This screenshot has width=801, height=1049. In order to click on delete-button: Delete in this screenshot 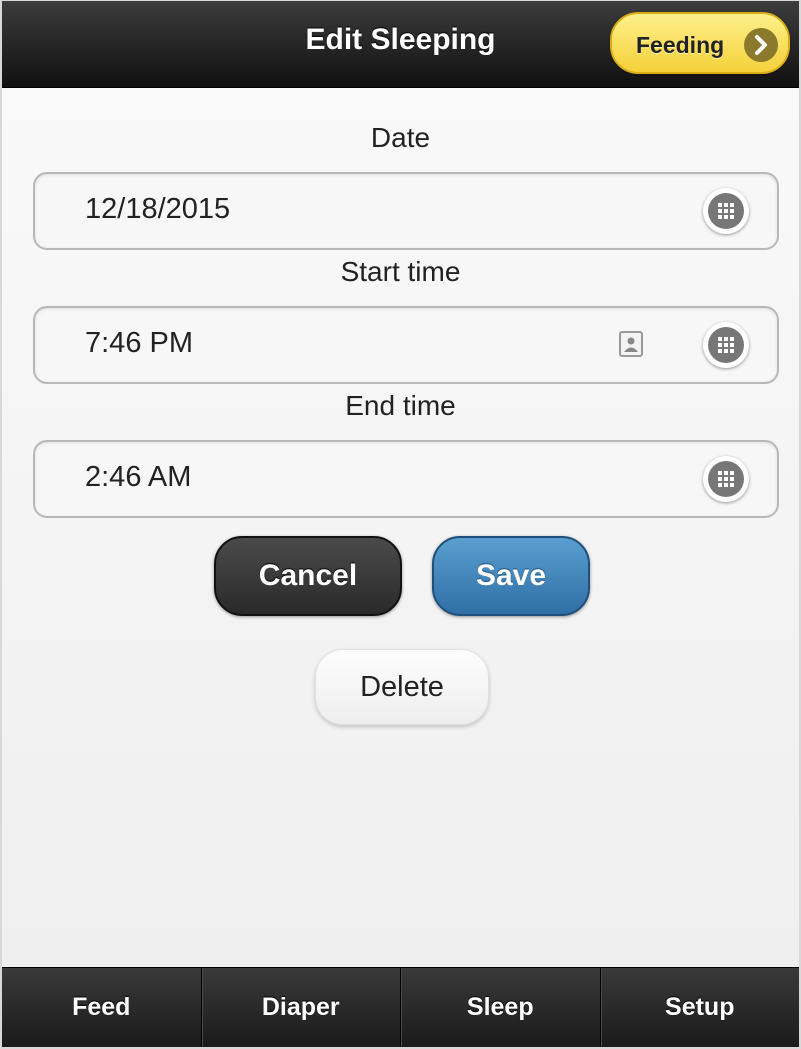, I will do `click(402, 687)`.